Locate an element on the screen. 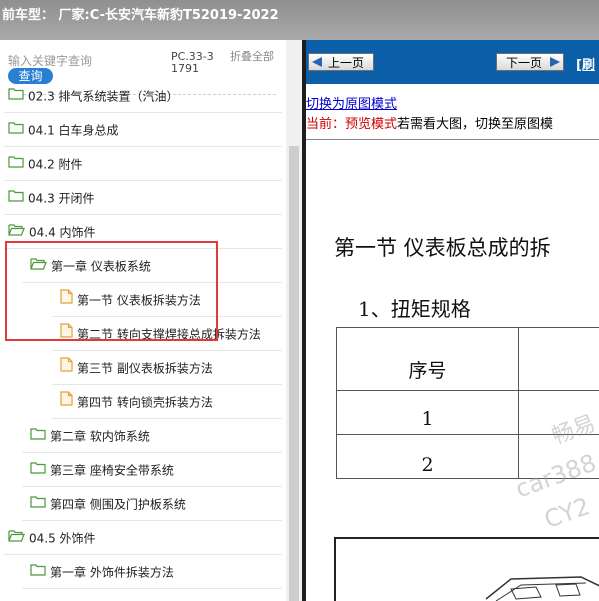 The image size is (599, 601). next-page-button: 下一页 is located at coordinates (530, 62).